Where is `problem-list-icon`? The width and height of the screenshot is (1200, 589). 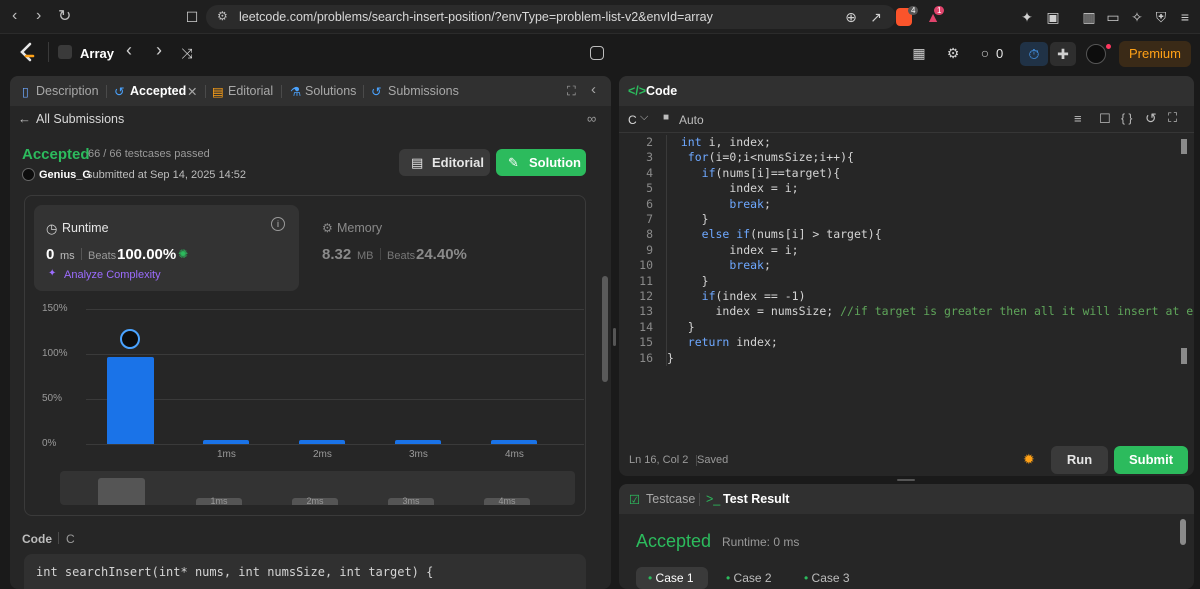
problem-list-icon is located at coordinates (65, 52).